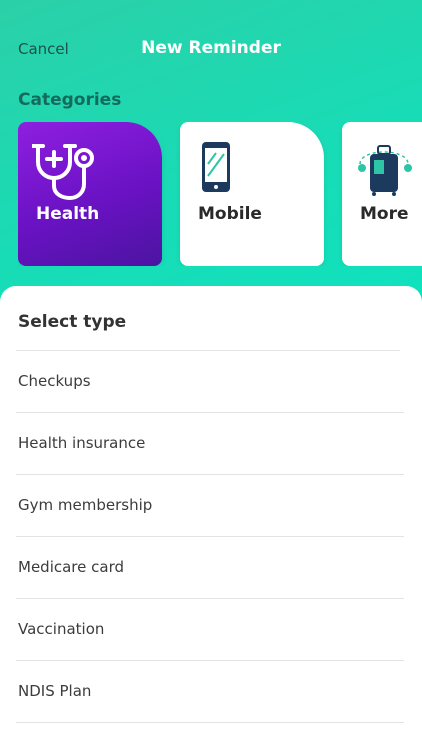 This screenshot has height=750, width=422. Describe the element at coordinates (61, 629) in the screenshot. I see `type-label: Vaccination` at that location.